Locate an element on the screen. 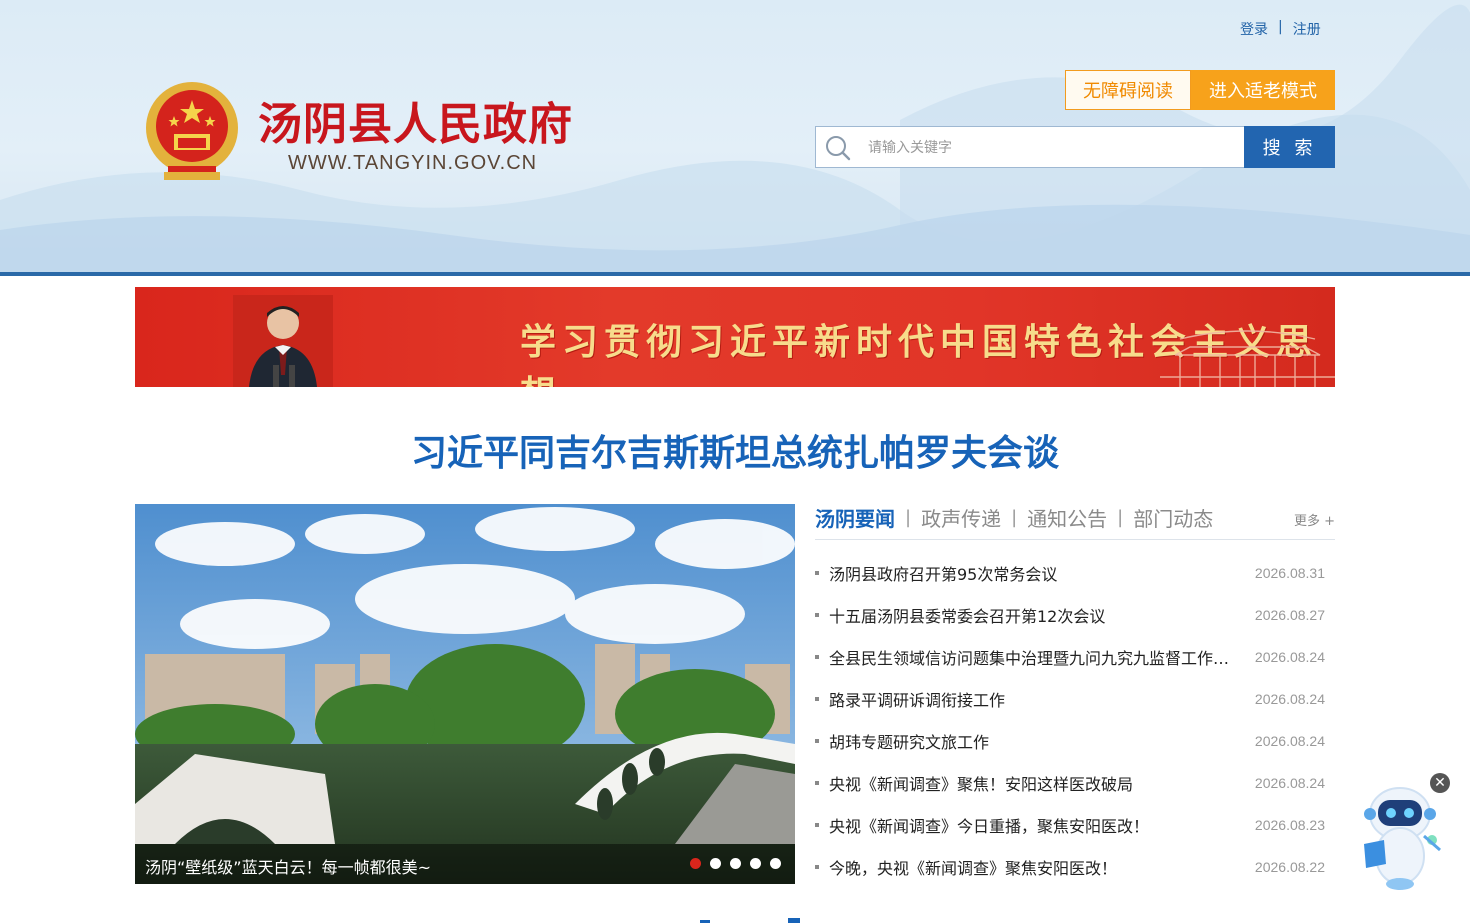 The image size is (1470, 923). national-emblem-logo is located at coordinates (192, 132).